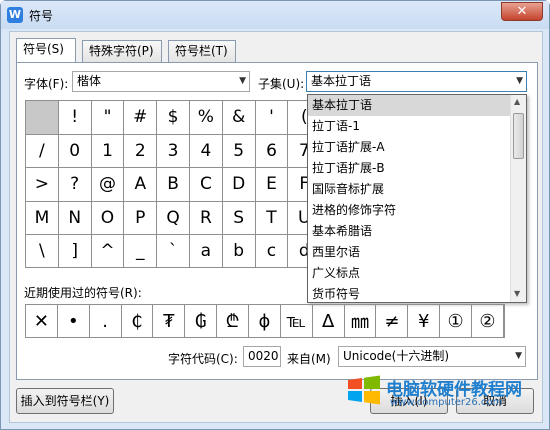 This screenshot has width=550, height=430. What do you see at coordinates (233, 321) in the screenshot?
I see `recent-symbol-cell: ₾` at bounding box center [233, 321].